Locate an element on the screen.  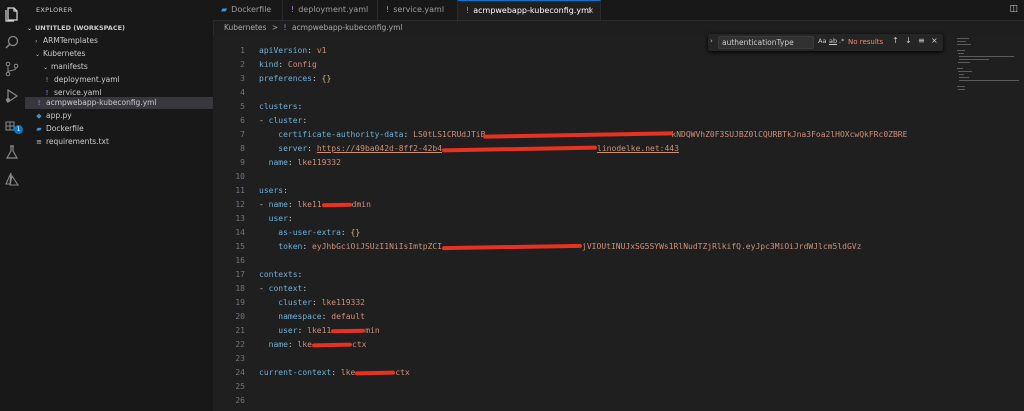
line-number: 21 is located at coordinates (240, 330).